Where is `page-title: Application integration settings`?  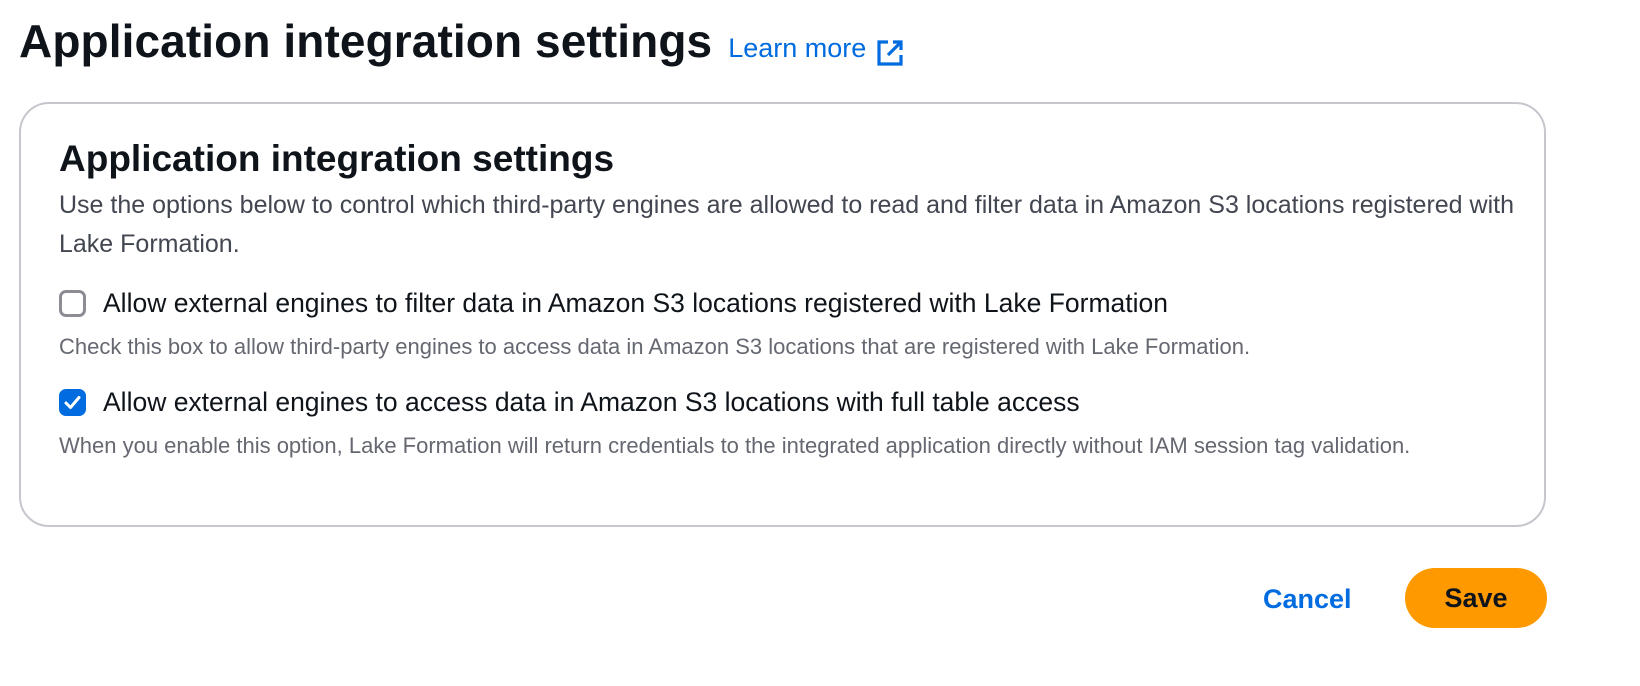 page-title: Application integration settings is located at coordinates (366, 41).